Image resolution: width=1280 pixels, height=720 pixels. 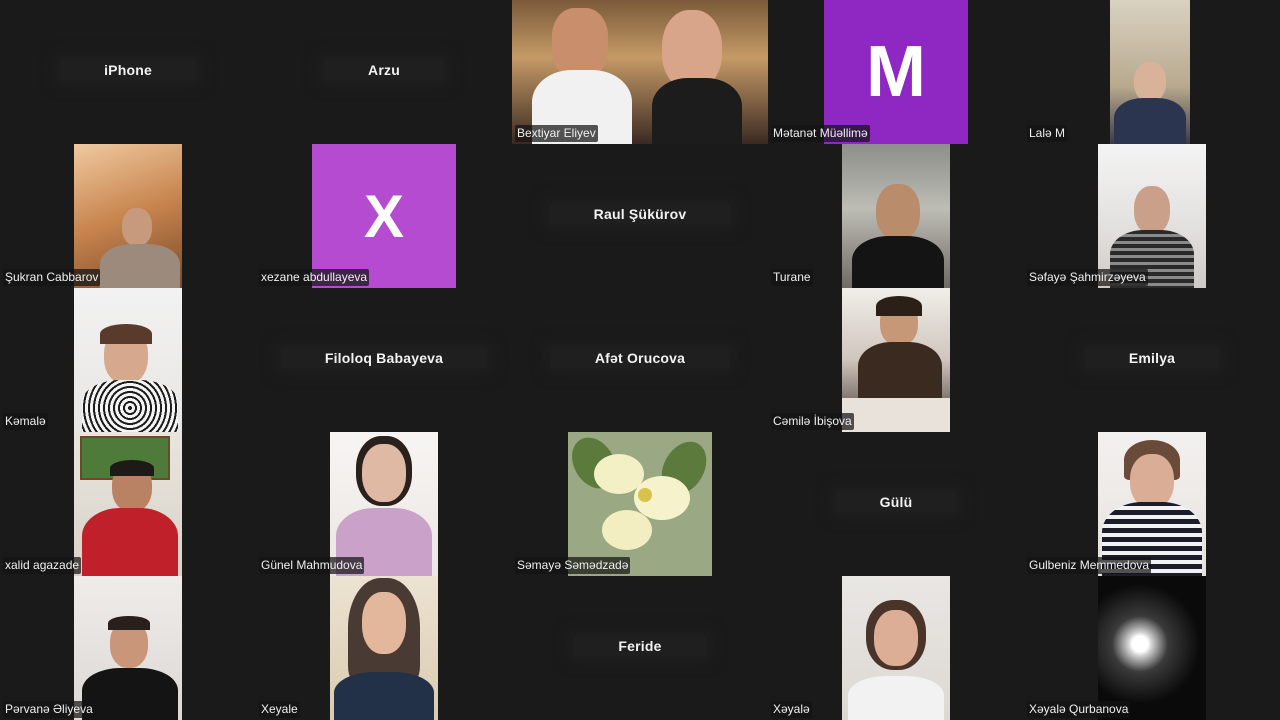 I want to click on participant-tile: Afət Orucova, so click(x=640, y=360).